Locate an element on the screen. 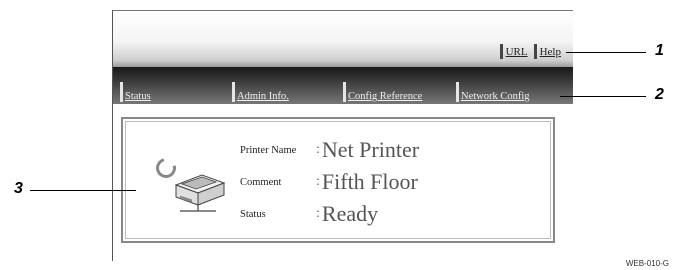 This screenshot has width=673, height=270. help-link: Help is located at coordinates (547, 51).